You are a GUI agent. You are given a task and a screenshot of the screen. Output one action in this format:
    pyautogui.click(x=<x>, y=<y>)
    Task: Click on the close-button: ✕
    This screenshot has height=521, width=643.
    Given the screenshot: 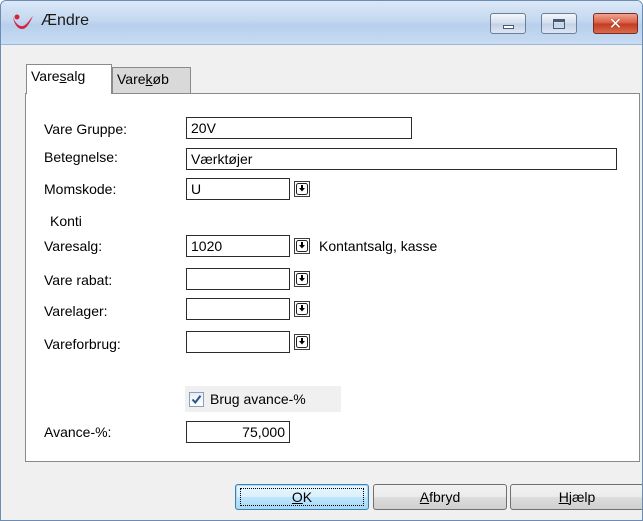 What is the action you would take?
    pyautogui.click(x=615, y=23)
    